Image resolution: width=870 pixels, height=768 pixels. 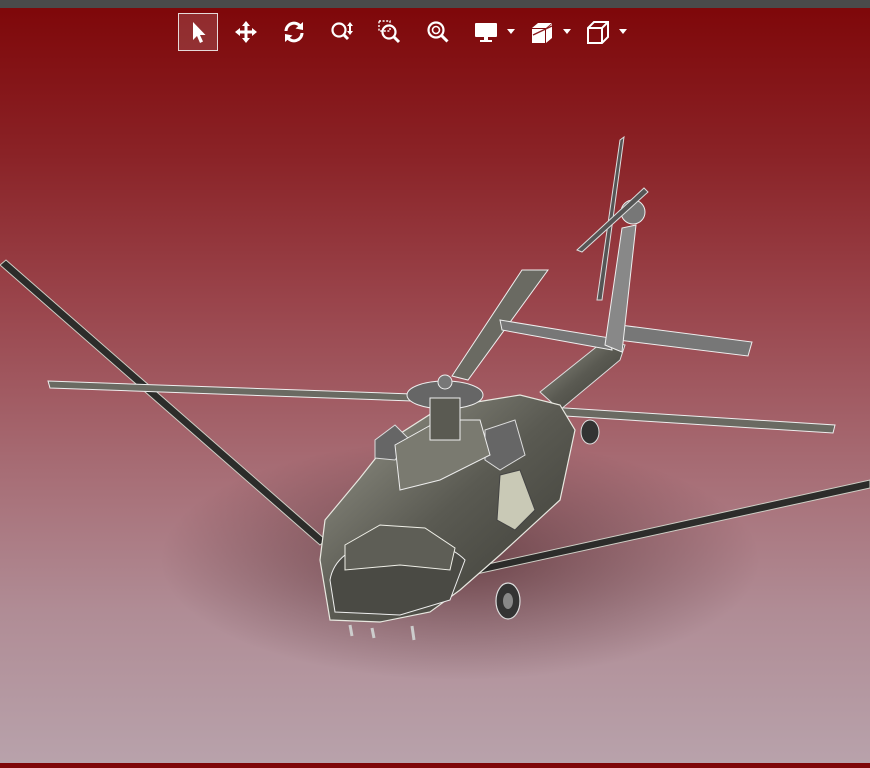 I want to click on window-top-border, so click(x=435, y=4).